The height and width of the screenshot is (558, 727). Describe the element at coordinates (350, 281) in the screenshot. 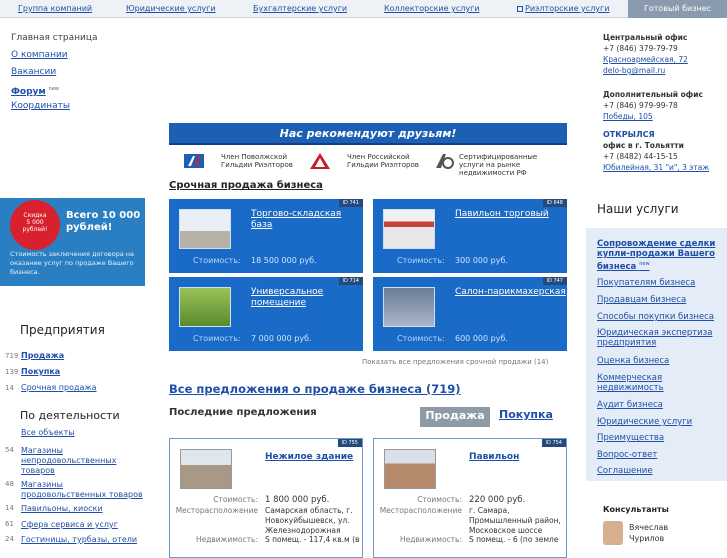

I see `offer-id: ID 714` at that location.